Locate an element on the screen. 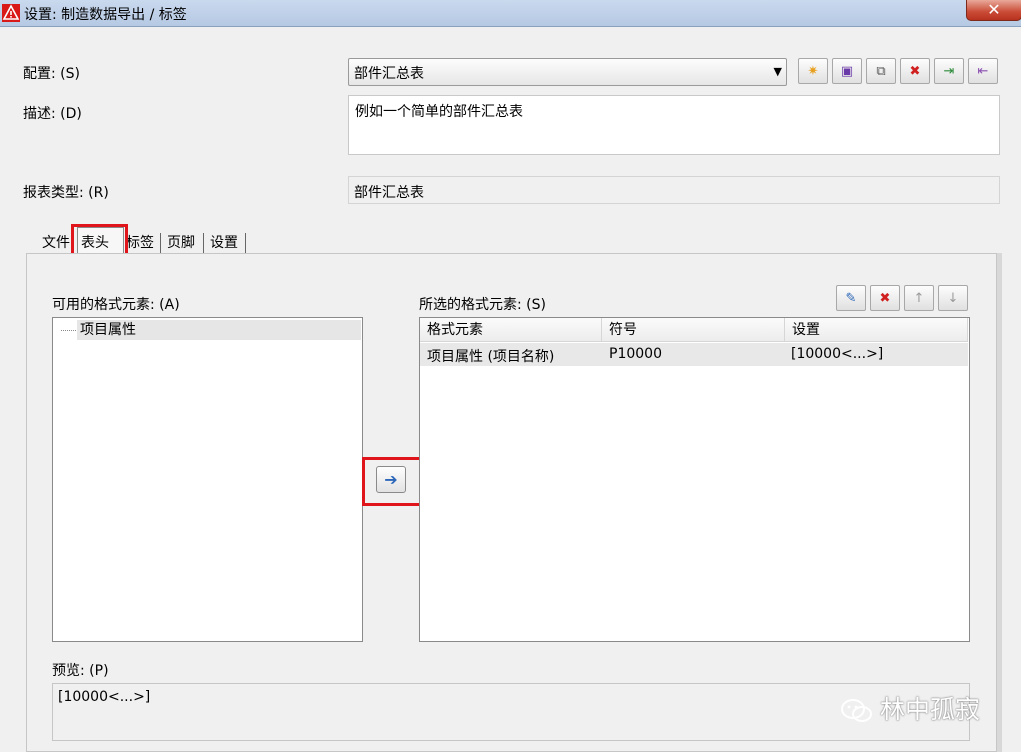 The width and height of the screenshot is (1021, 752). description-field: 例如一个简单的部件汇总表 is located at coordinates (674, 125).